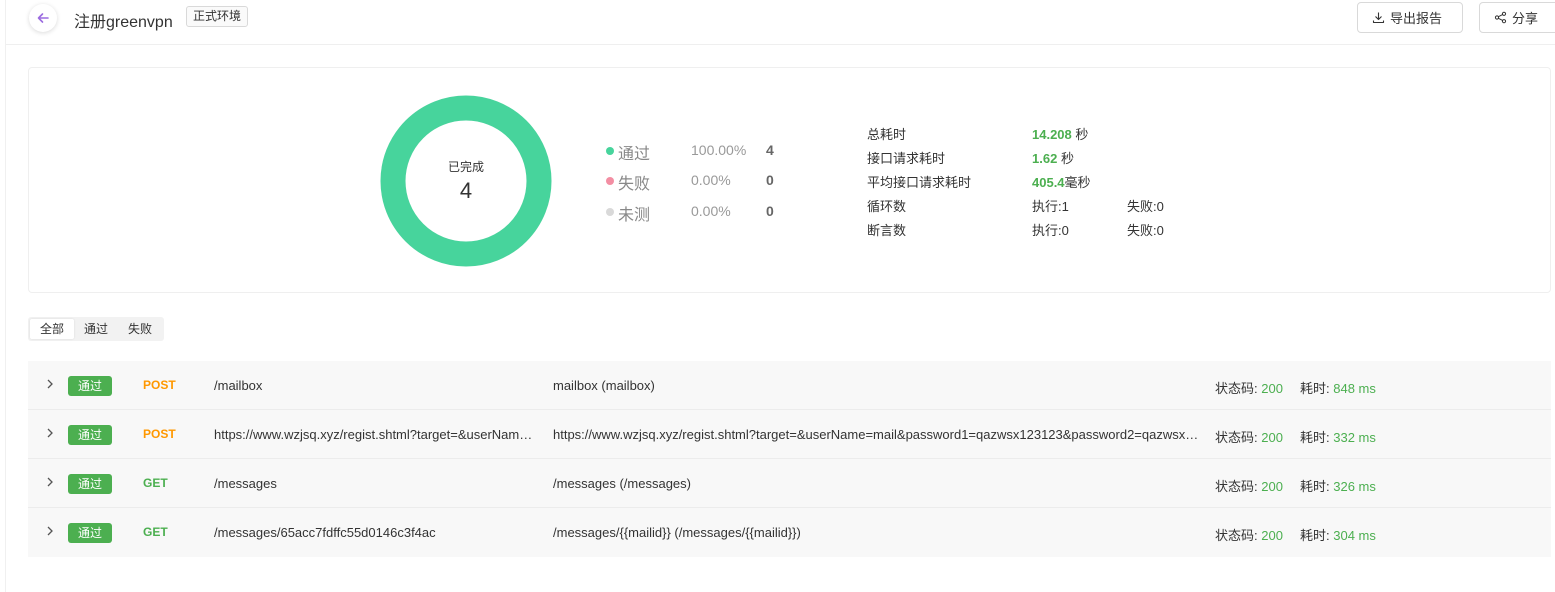 Image resolution: width=1555 pixels, height=592 pixels. I want to click on stat-asserts: 断言数 执行:0 失败:0, so click(1067, 230).